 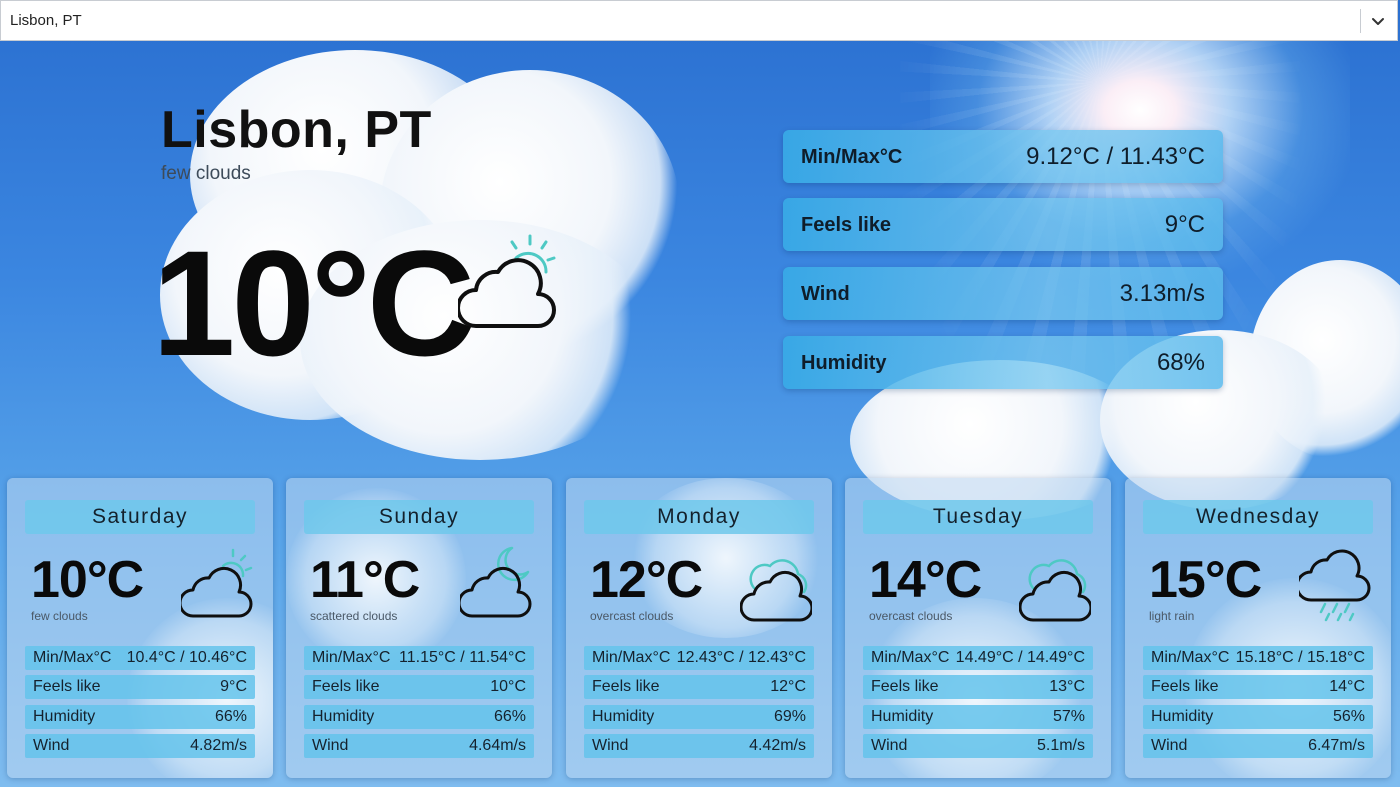 I want to click on current-temperature: 10°C, so click(x=313, y=303).